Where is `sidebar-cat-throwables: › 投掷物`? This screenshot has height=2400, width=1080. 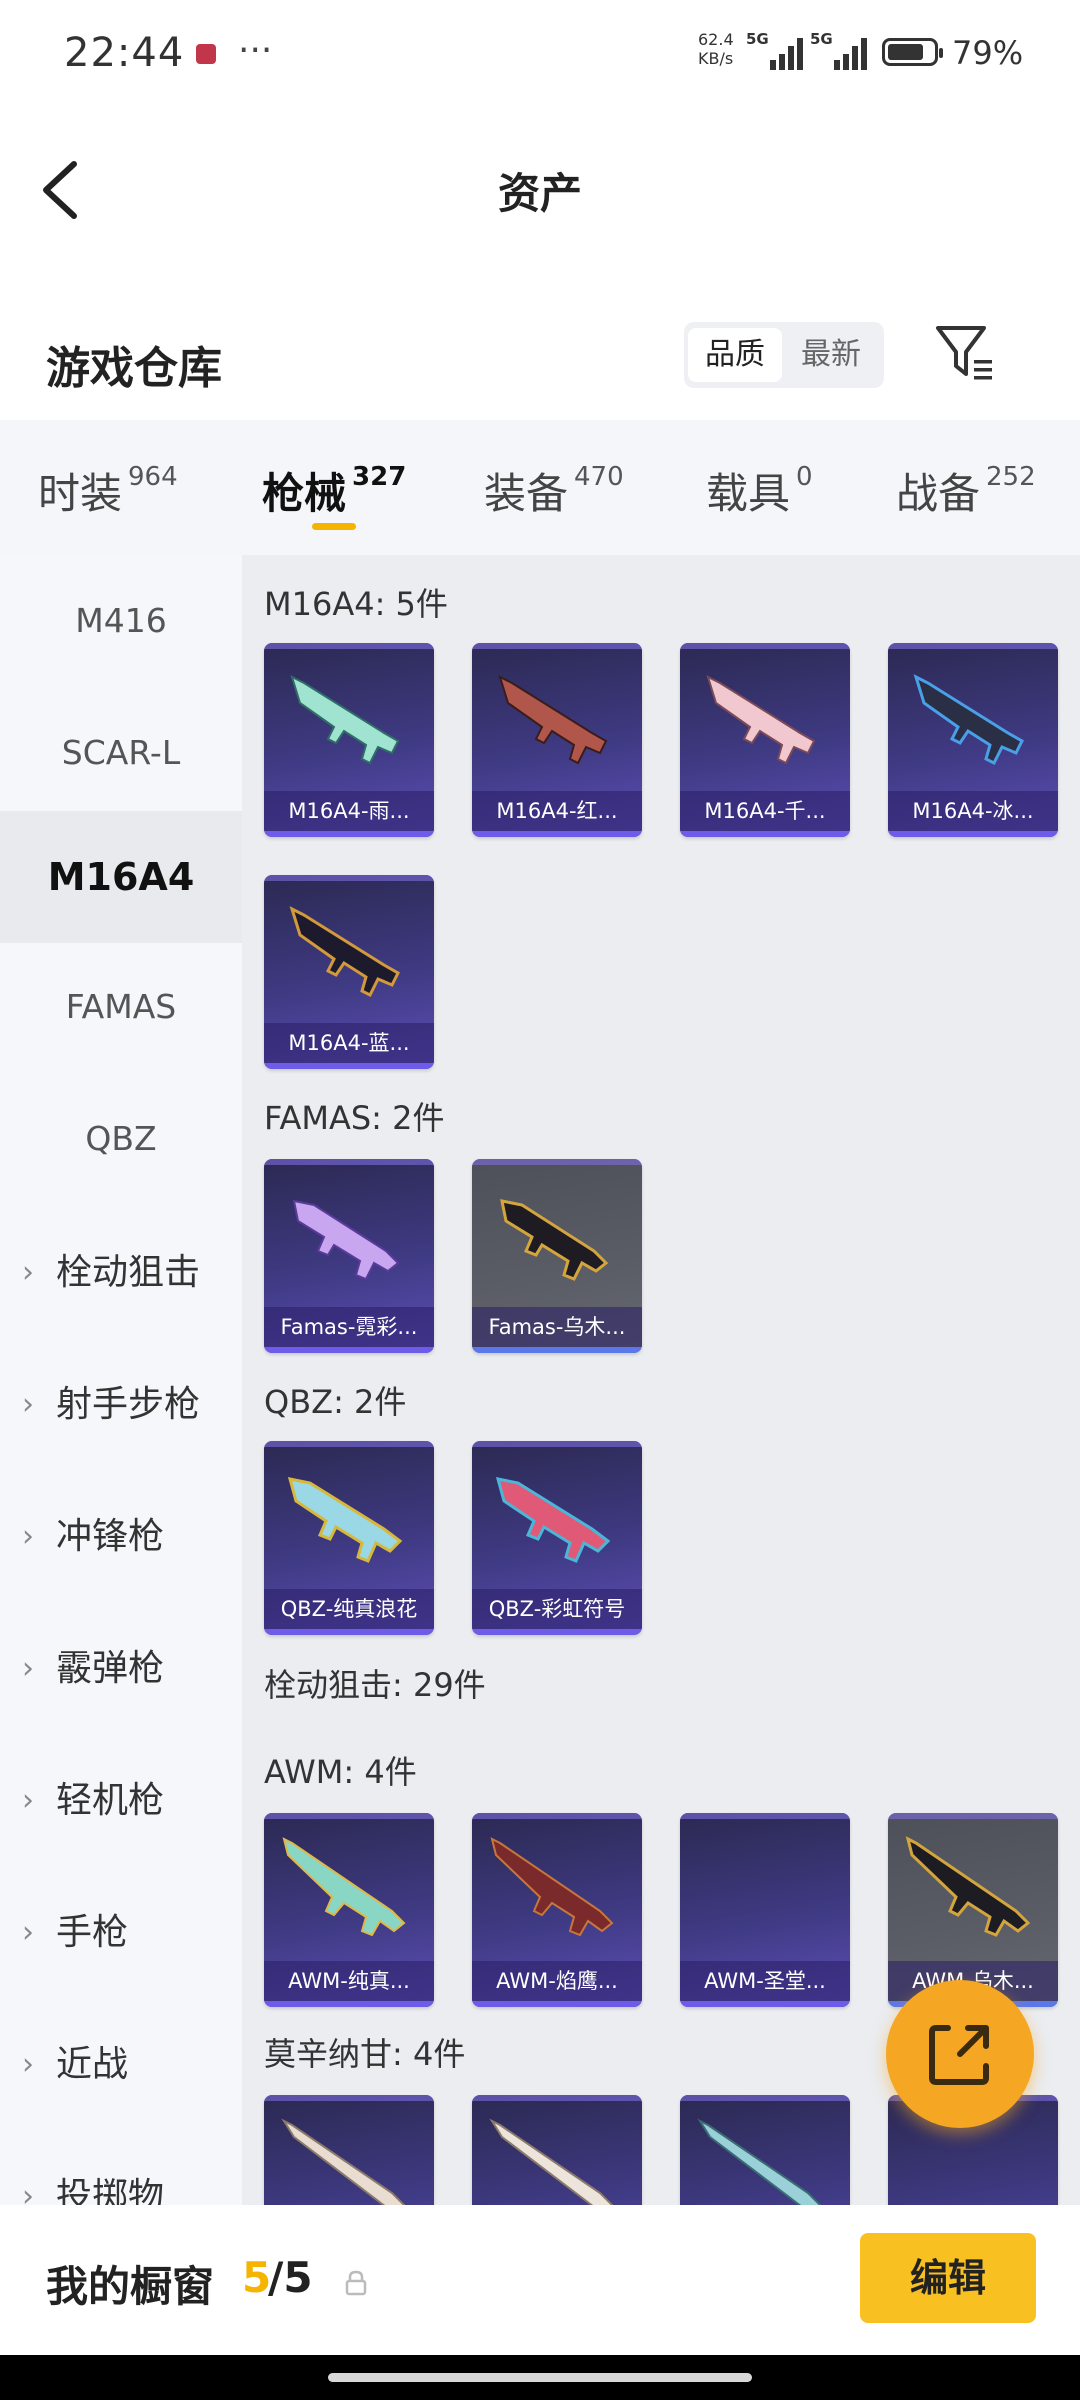 sidebar-cat-throwables: › 投掷物 is located at coordinates (121, 2168).